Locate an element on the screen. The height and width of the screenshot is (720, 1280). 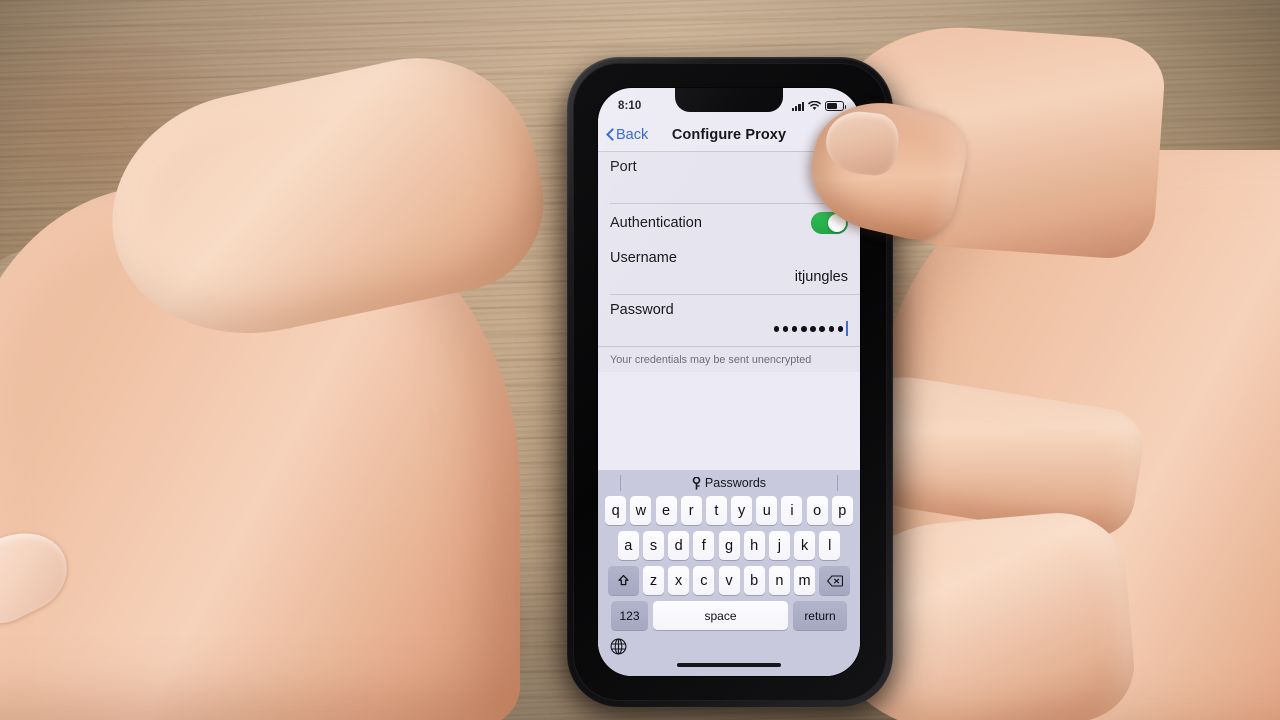
username-label: Username is located at coordinates (643, 258).